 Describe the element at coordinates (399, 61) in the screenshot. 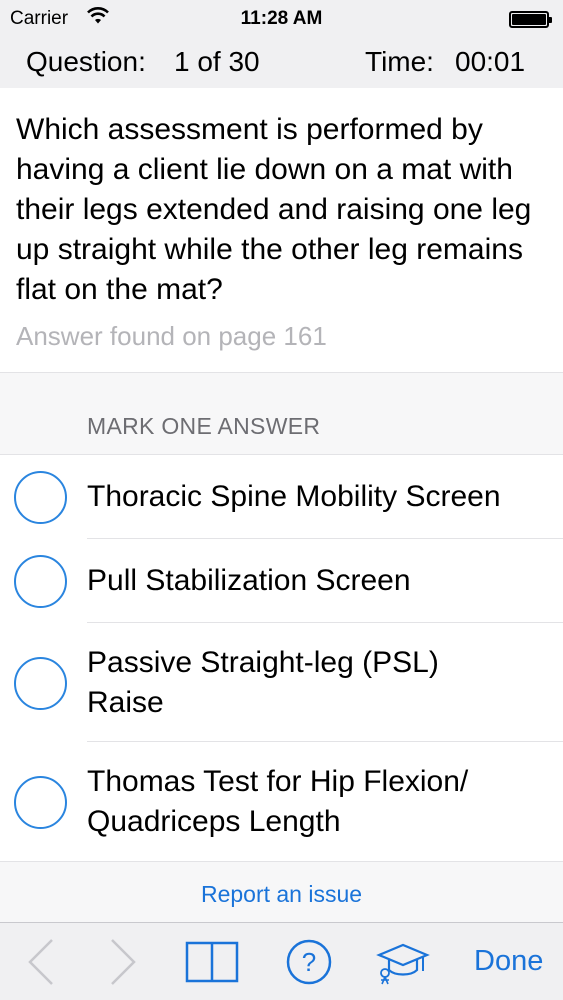

I see `timer-label: Time:` at that location.